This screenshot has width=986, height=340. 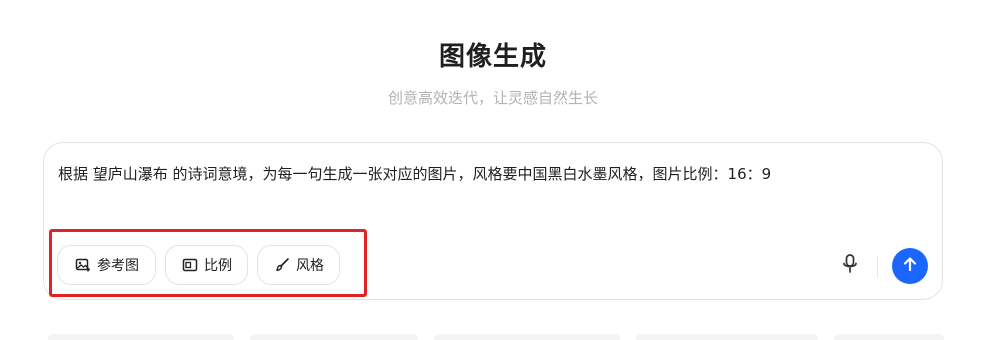 What do you see at coordinates (83, 265) in the screenshot?
I see `image-plus-icon` at bounding box center [83, 265].